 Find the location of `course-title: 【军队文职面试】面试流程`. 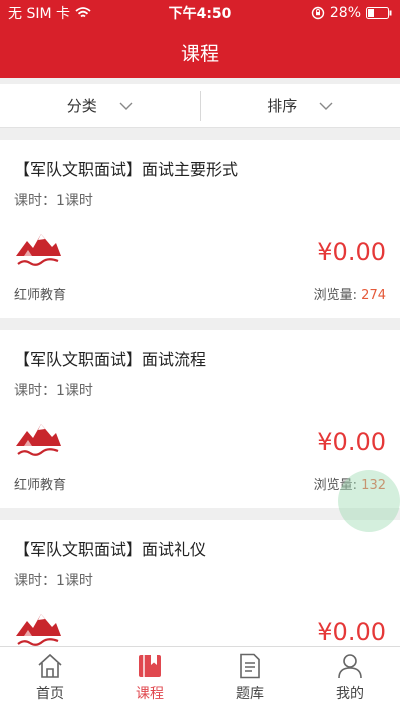

course-title: 【军队文职面试】面试流程 is located at coordinates (110, 359).